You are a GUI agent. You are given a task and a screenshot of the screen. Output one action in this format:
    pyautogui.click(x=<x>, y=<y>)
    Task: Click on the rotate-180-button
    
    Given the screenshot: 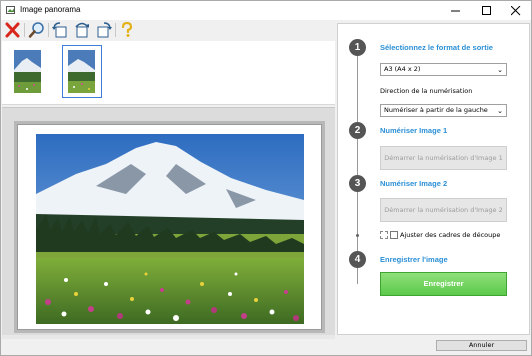 What is the action you would take?
    pyautogui.click(x=82, y=30)
    